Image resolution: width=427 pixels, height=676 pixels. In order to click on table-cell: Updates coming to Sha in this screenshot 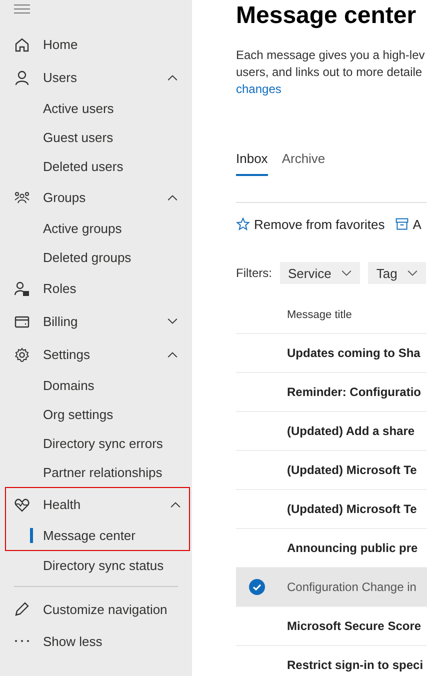, I will do `click(353, 353)`.